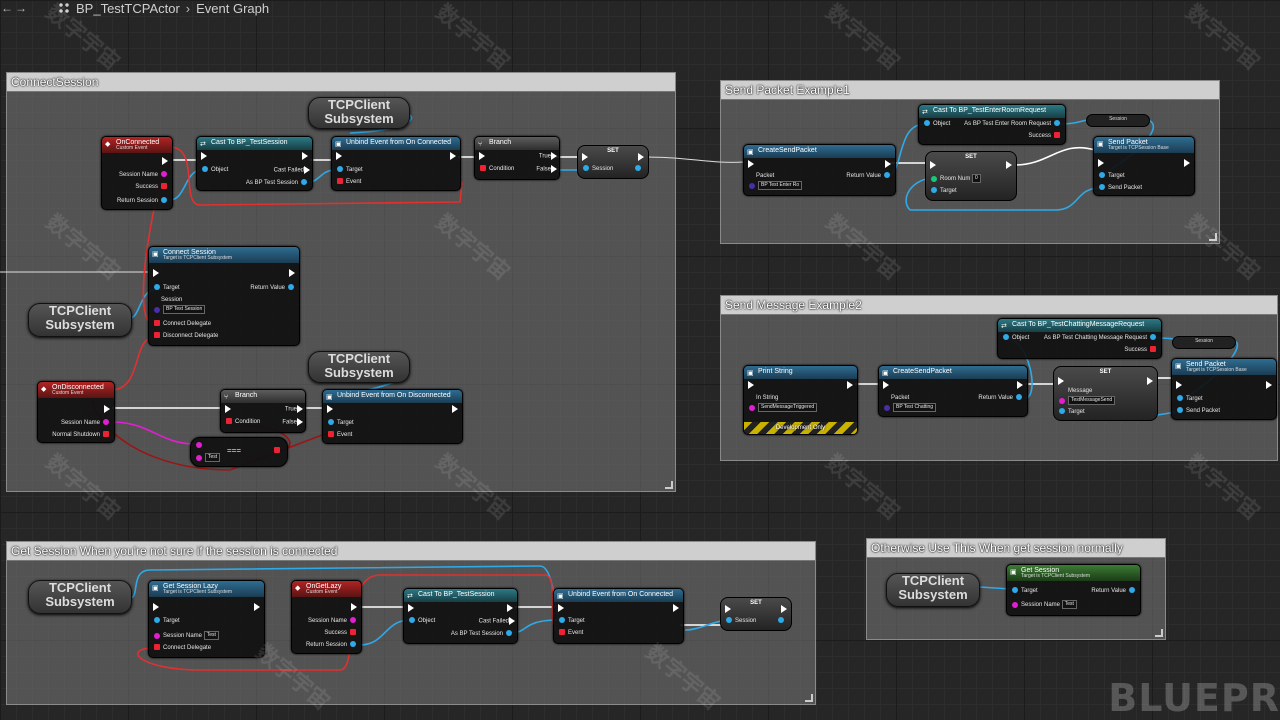 This screenshot has height=720, width=1280. Describe the element at coordinates (915, 407) in the screenshot. I see `packet-class-select: BP Test Chatting` at that location.